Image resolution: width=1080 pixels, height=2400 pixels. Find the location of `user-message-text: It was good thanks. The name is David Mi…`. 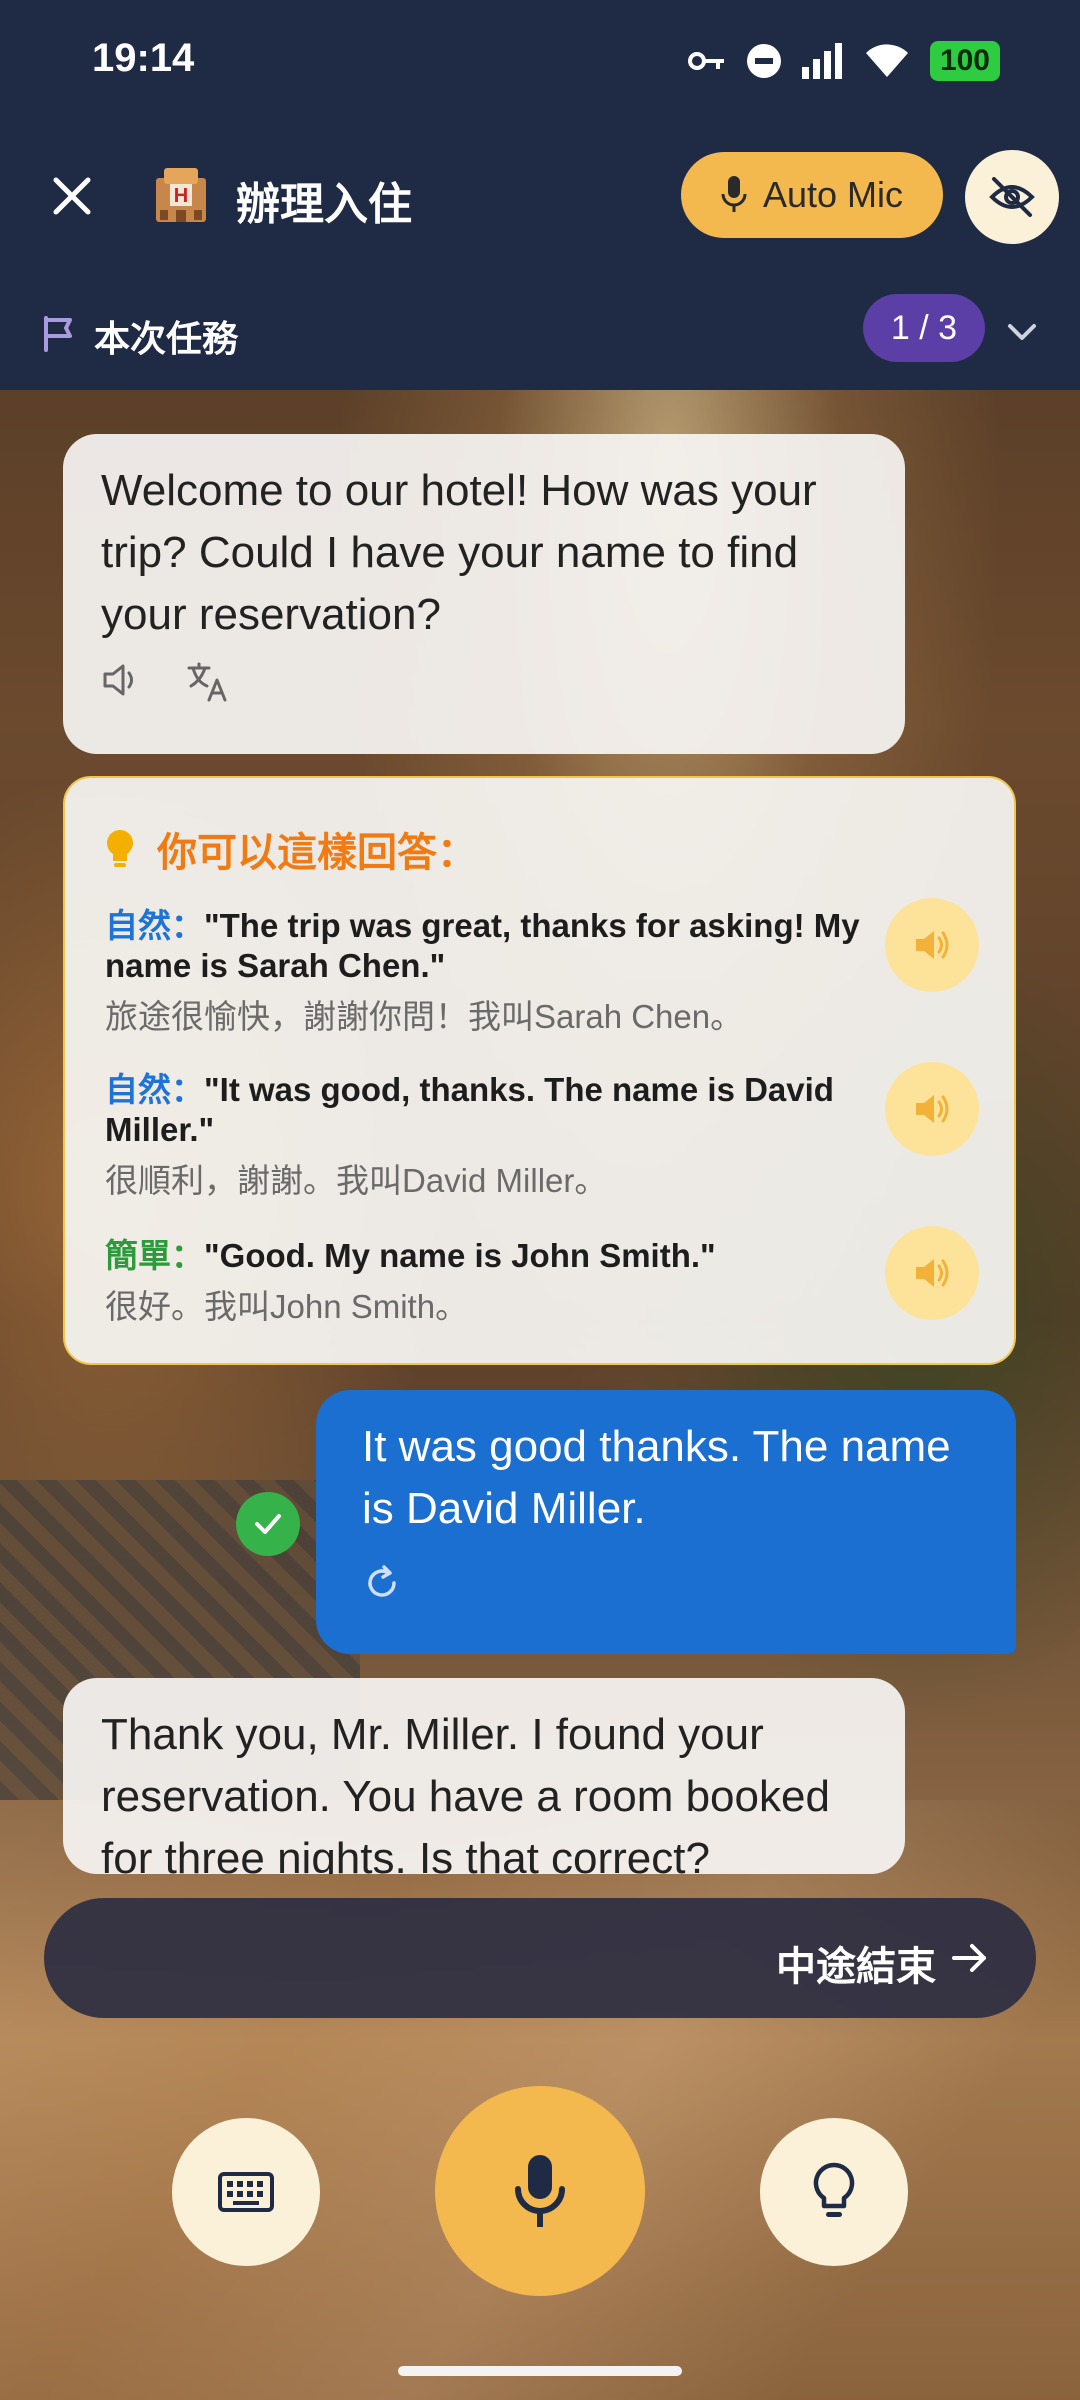

user-message-text: It was good thanks. The name is David Mi… is located at coordinates (656, 1477).